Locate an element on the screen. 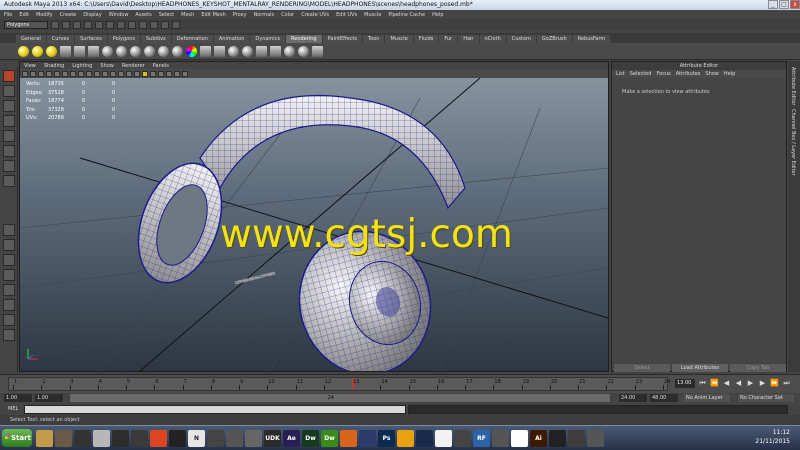  current-time-indicator is located at coordinates (353, 384).